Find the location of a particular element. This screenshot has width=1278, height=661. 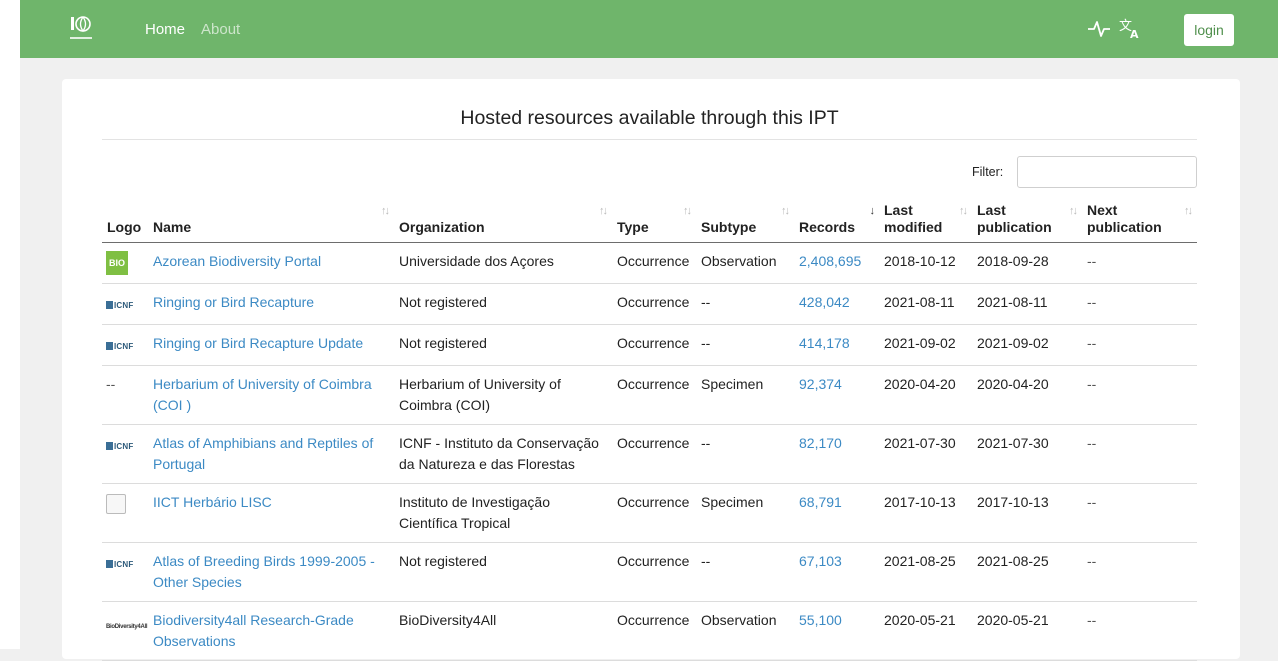

header-next-publication: ↑↓ Next publication is located at coordinates (1139, 220).